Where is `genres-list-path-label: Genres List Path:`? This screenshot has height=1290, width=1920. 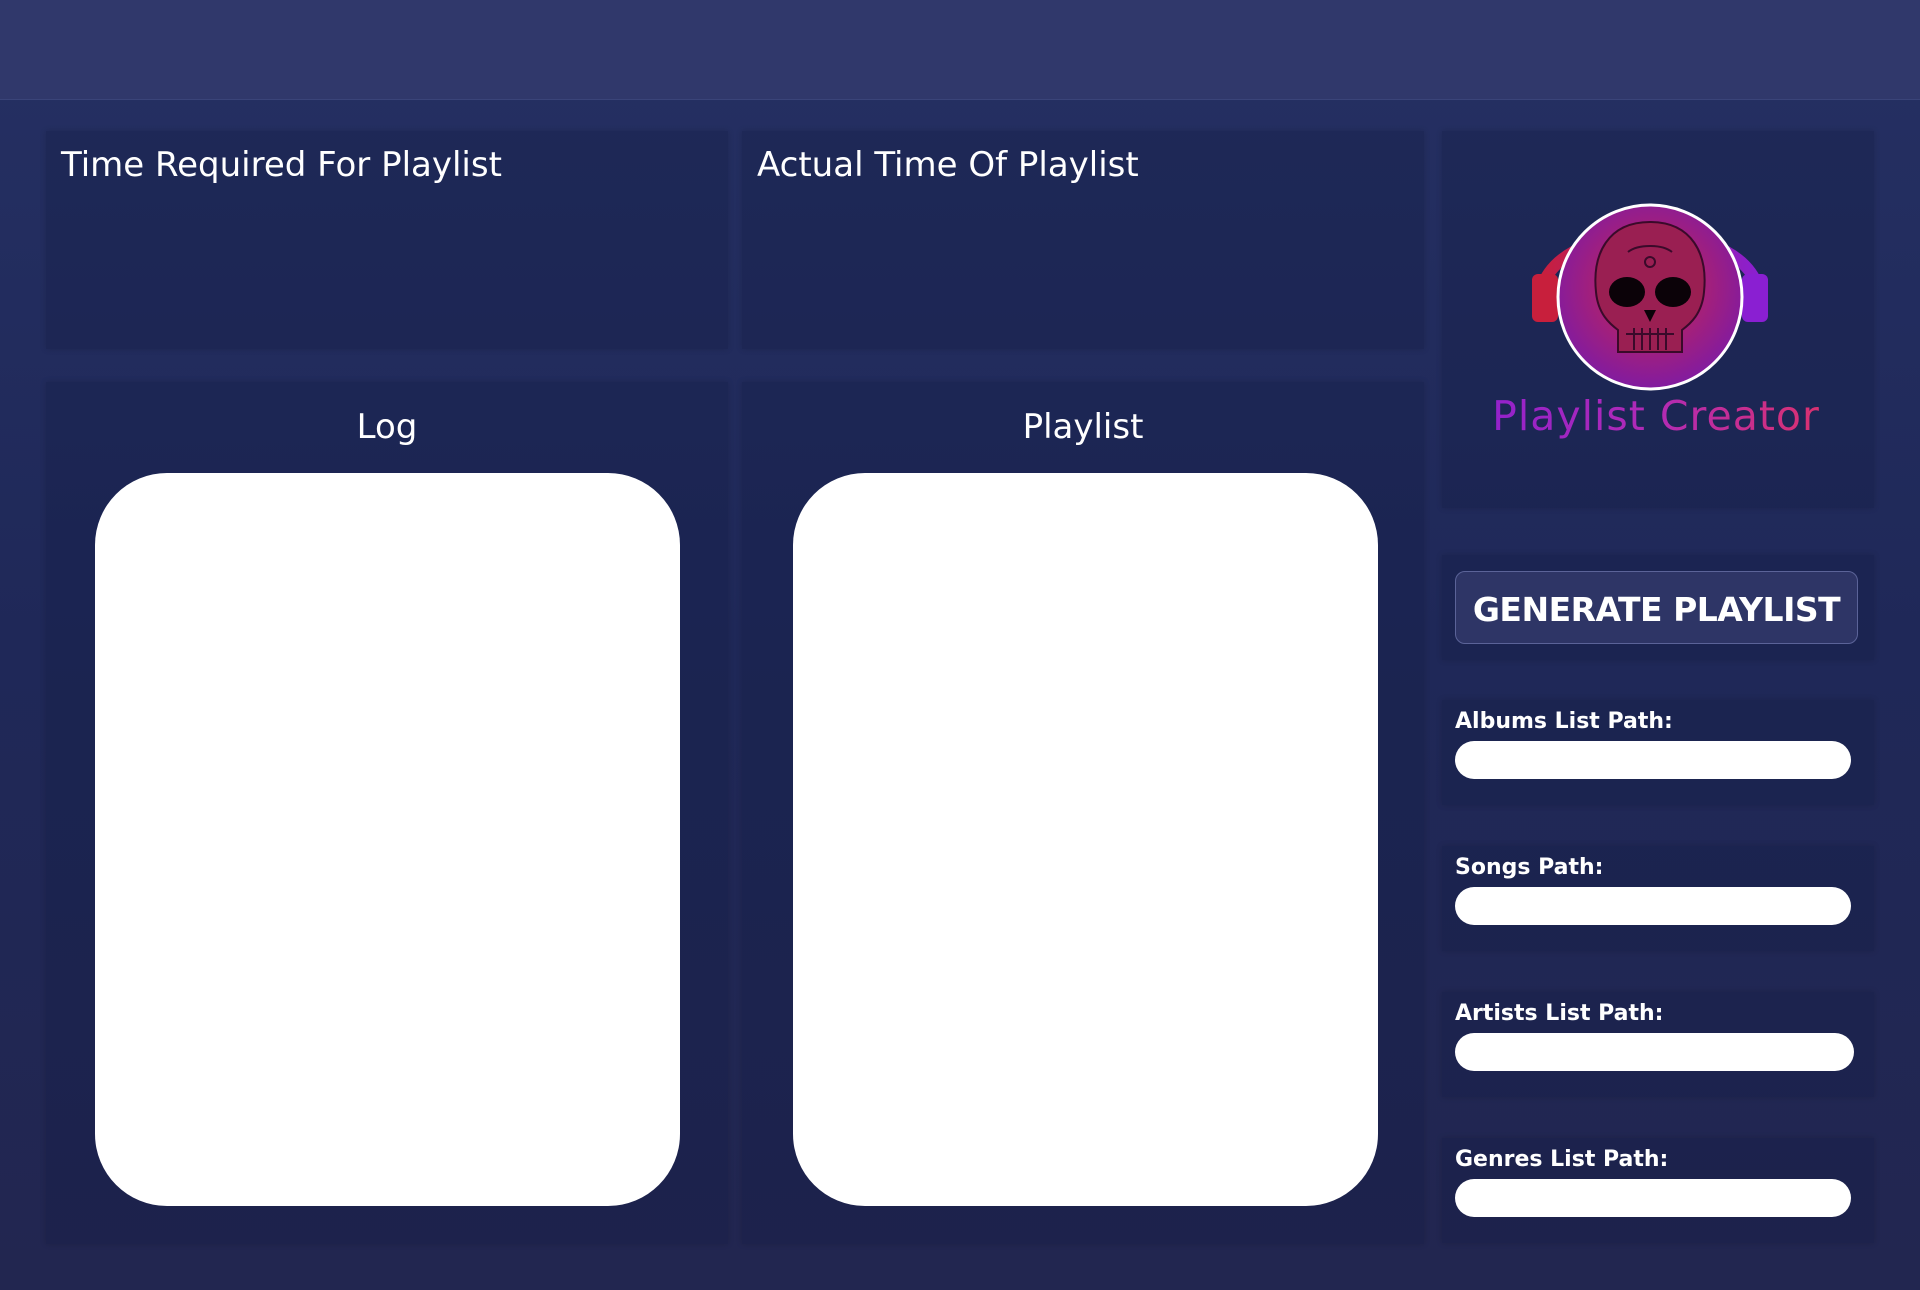
genres-list-path-label: Genres List Path: is located at coordinates (1562, 1159).